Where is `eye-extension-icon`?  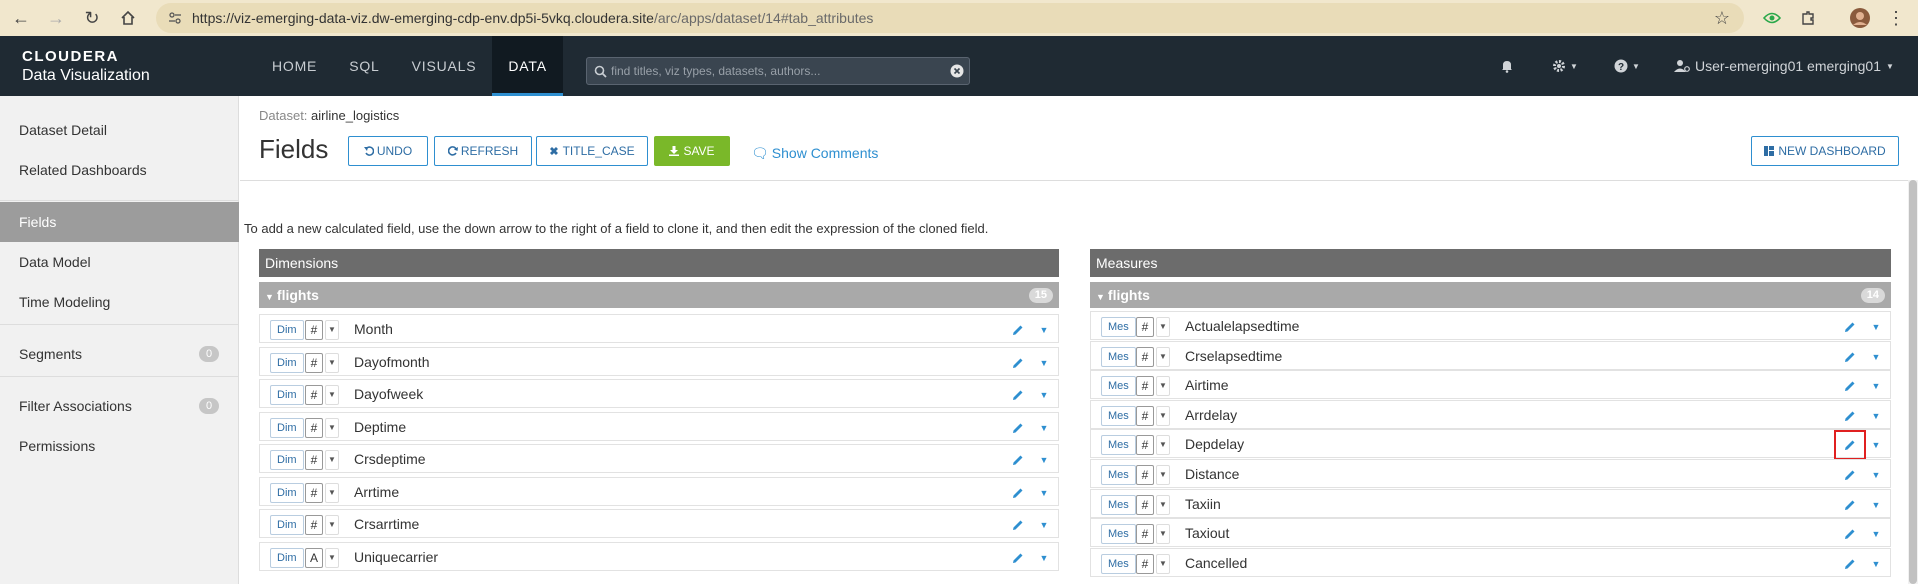 eye-extension-icon is located at coordinates (1772, 18).